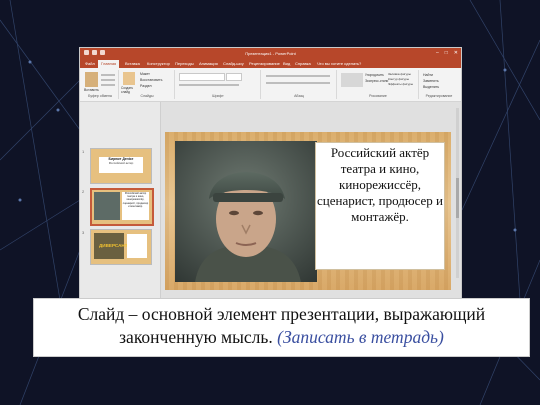 The image size is (540, 405). I want to click on scrollbar-thumb, so click(457, 198).